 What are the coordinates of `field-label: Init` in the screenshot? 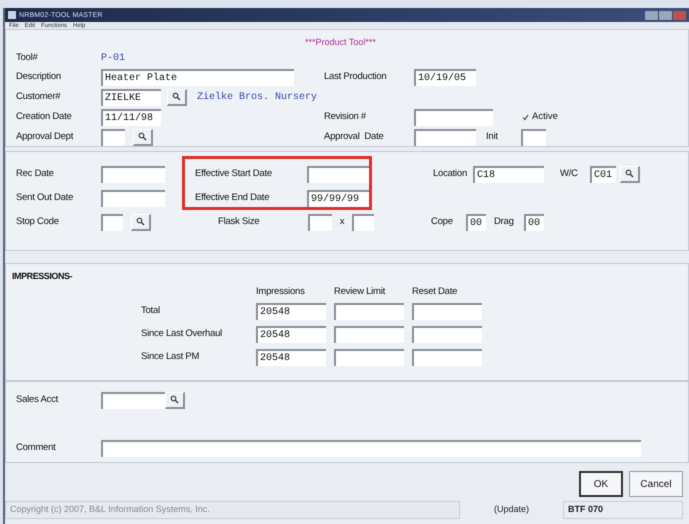 It's located at (492, 137).